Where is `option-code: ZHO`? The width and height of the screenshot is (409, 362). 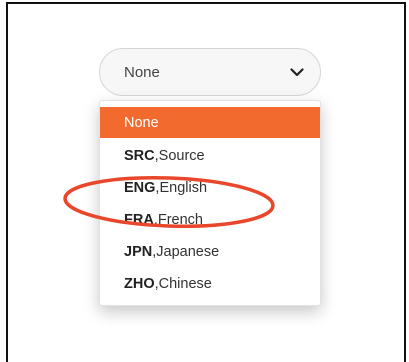 option-code: ZHO is located at coordinates (139, 284).